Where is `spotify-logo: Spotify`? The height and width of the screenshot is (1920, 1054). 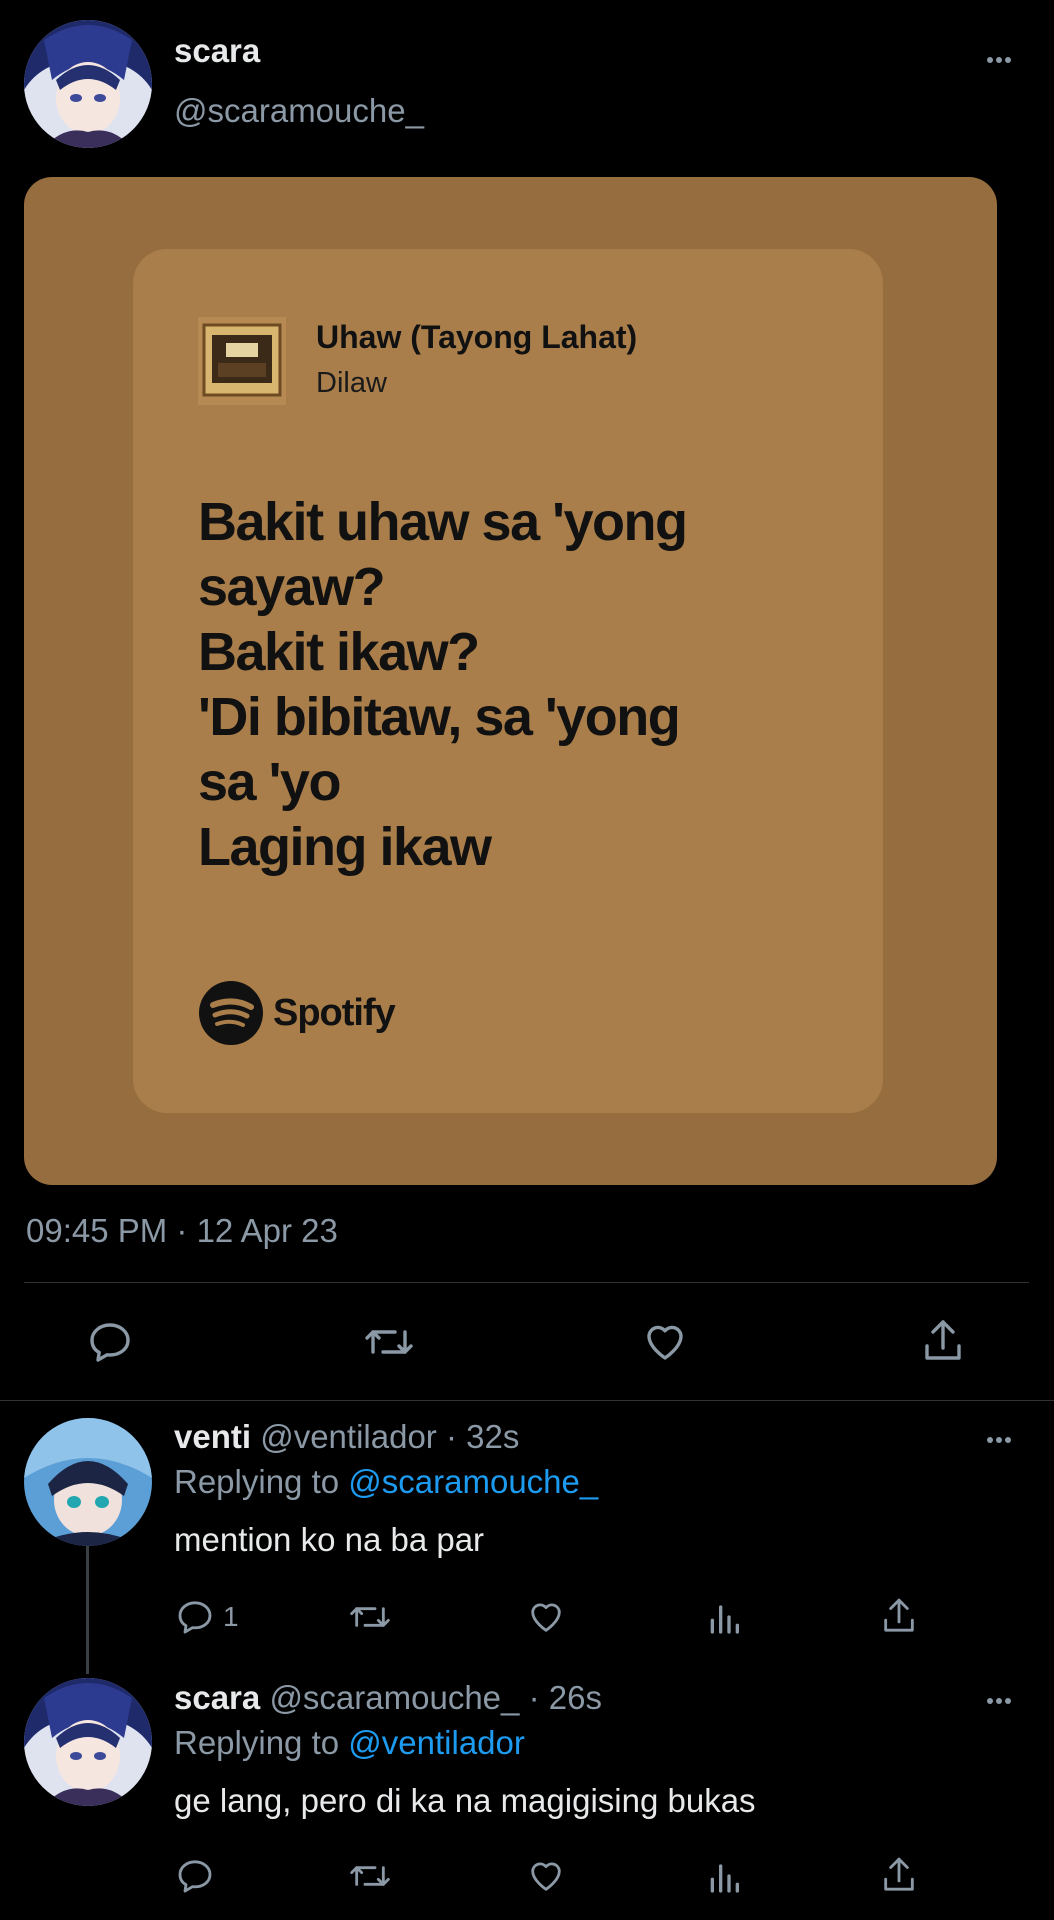 spotify-logo: Spotify is located at coordinates (297, 1013).